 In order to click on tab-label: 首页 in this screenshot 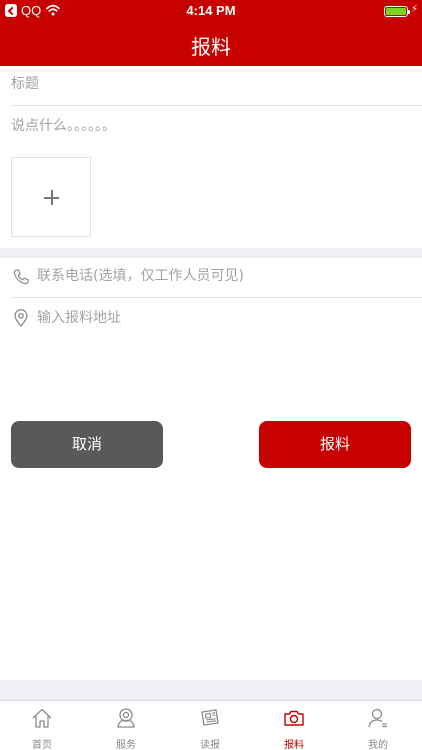, I will do `click(42, 745)`.